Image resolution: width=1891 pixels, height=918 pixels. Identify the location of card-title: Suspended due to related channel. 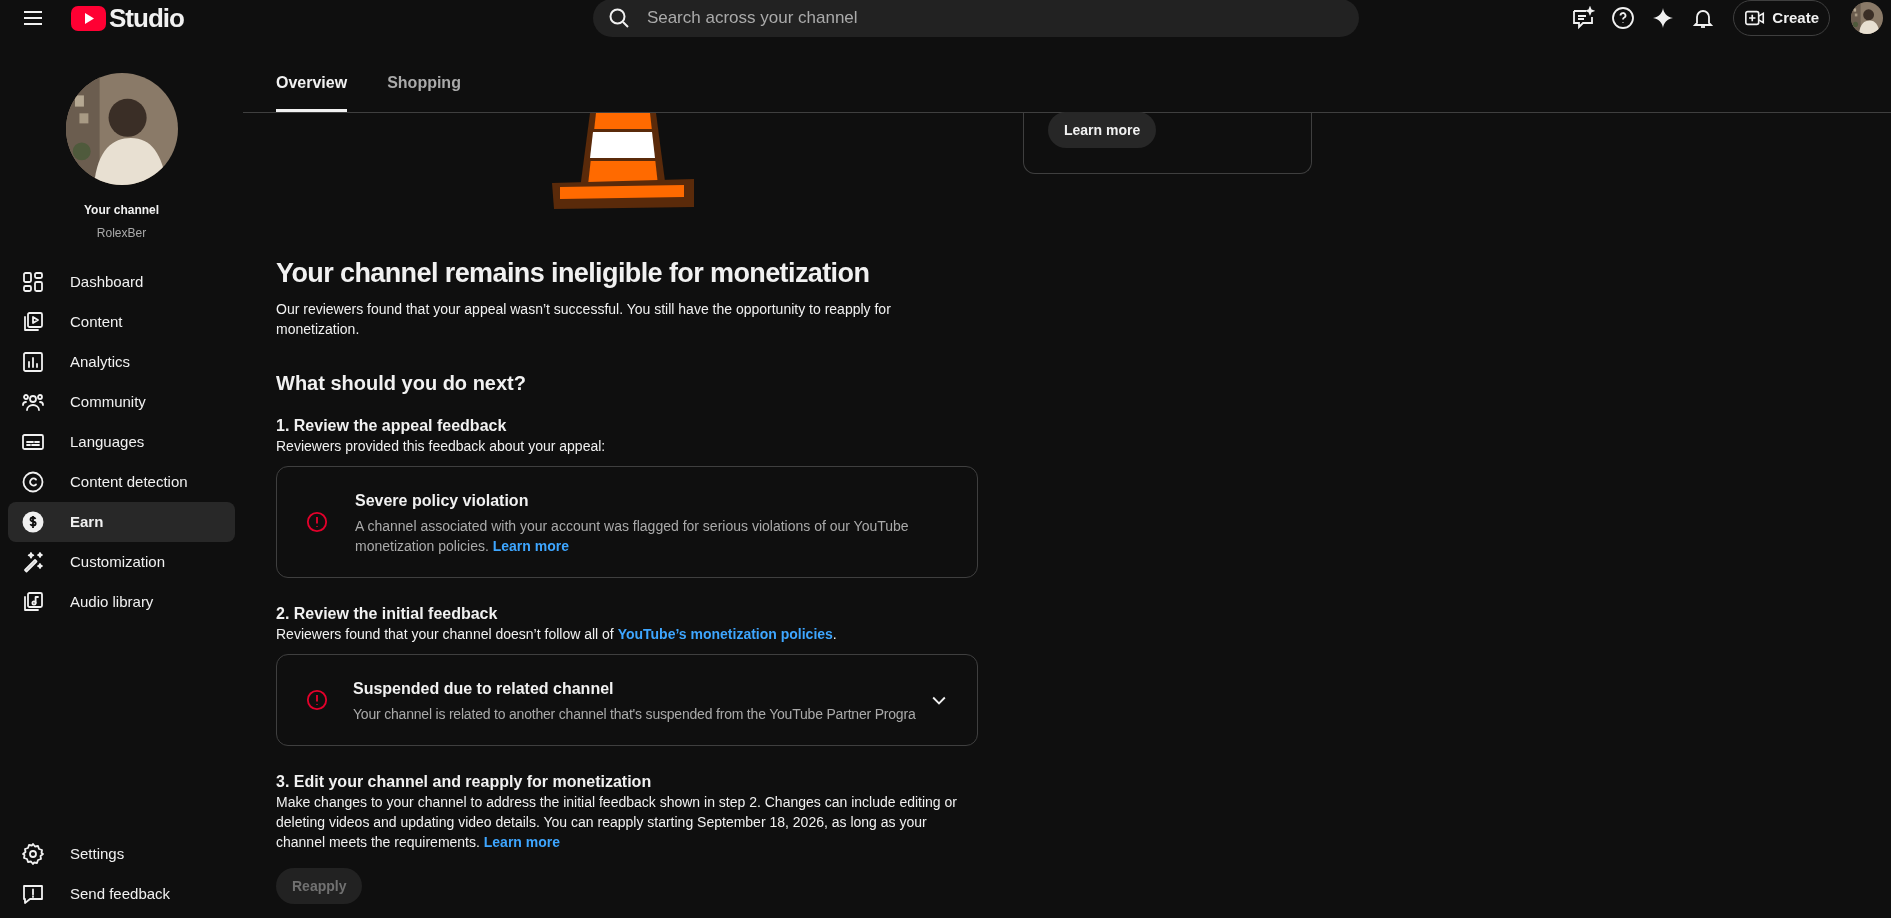
(484, 688).